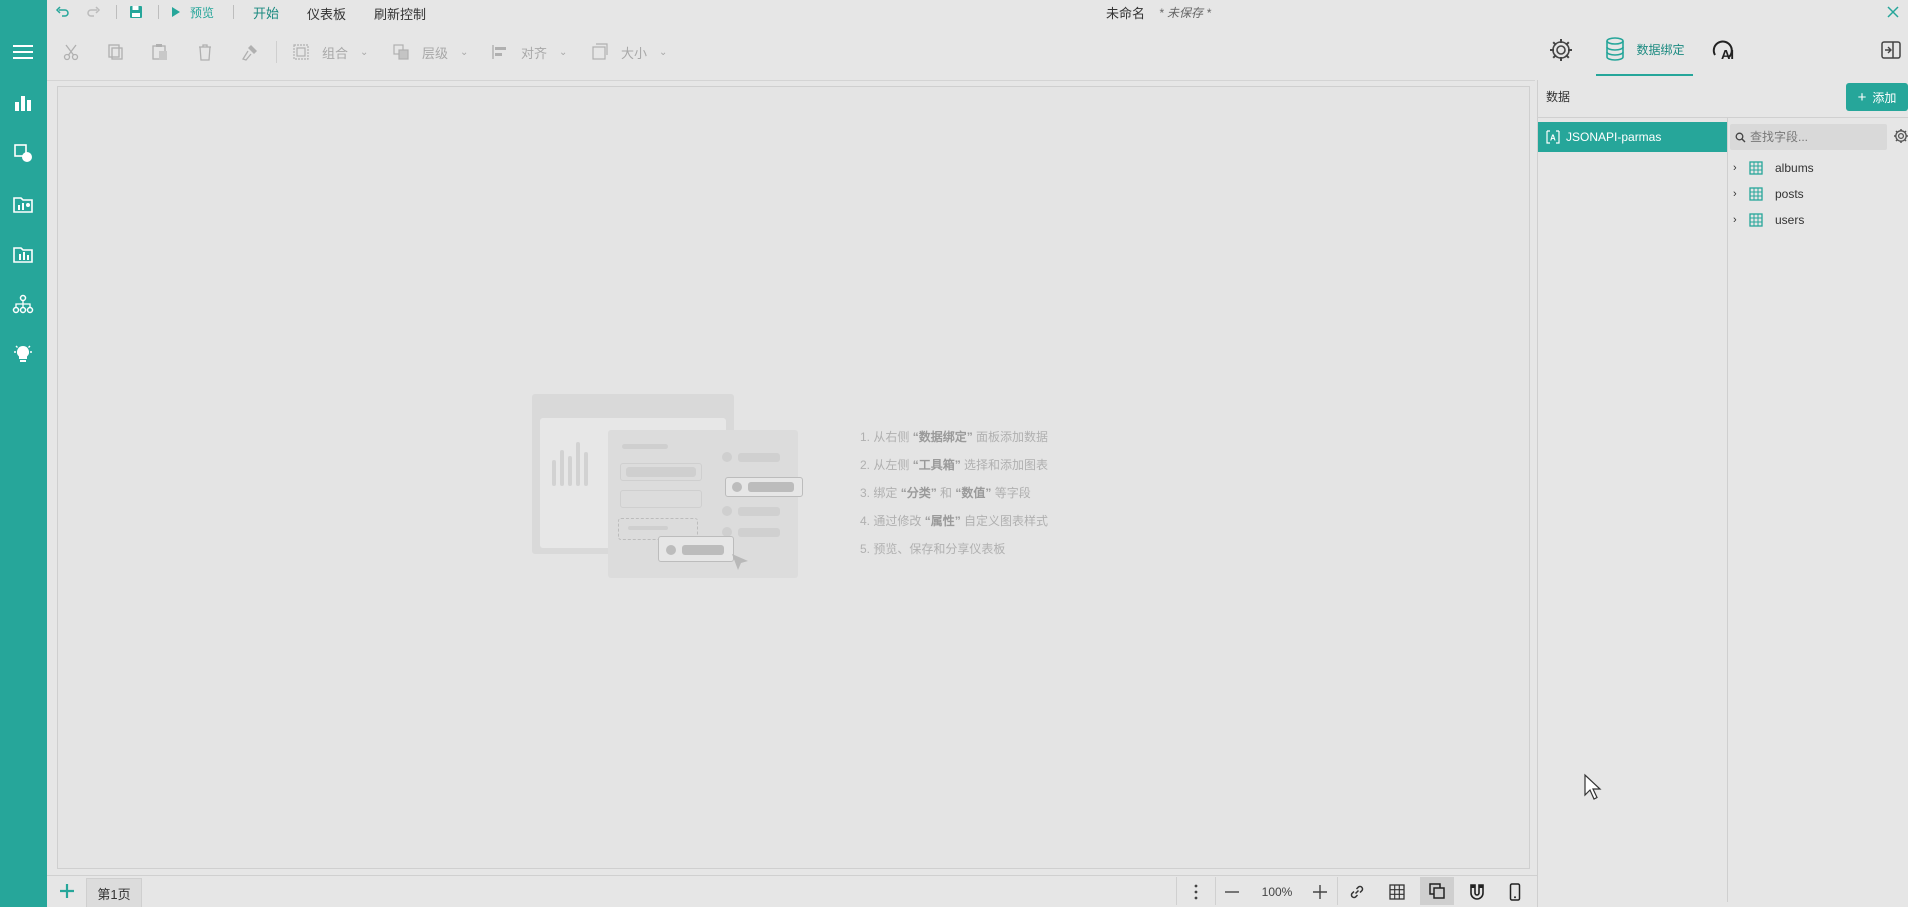  I want to click on gear-icon, so click(1561, 50).